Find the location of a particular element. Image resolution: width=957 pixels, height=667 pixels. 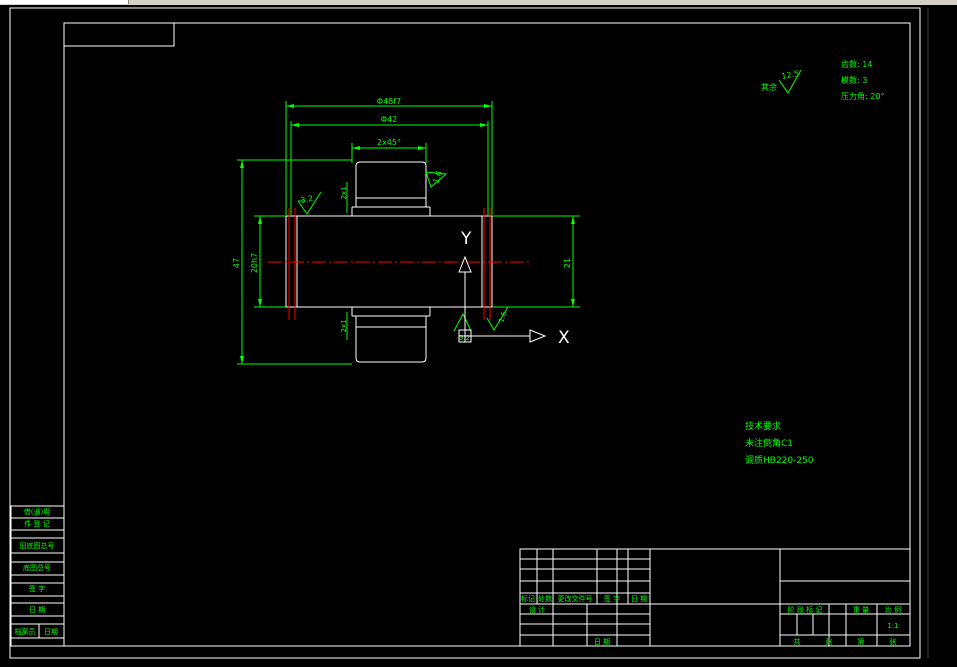

dim-overall-width: Φ48f7 is located at coordinates (389, 101).